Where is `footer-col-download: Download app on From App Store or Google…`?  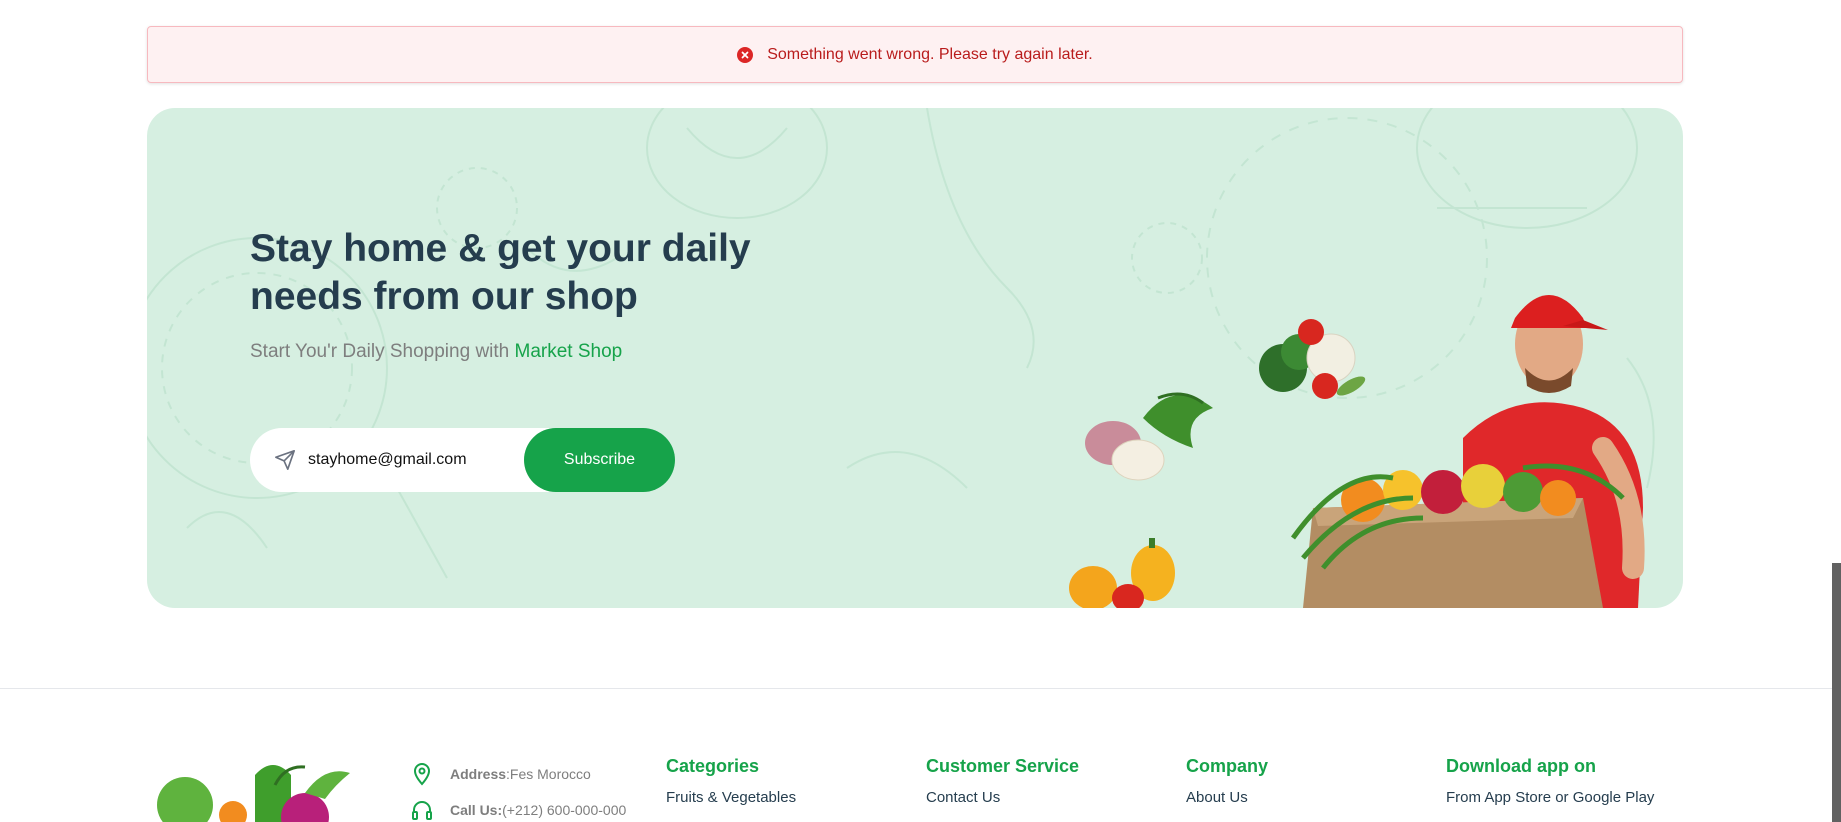 footer-col-download: Download app on From App Store or Google… is located at coordinates (1550, 781).